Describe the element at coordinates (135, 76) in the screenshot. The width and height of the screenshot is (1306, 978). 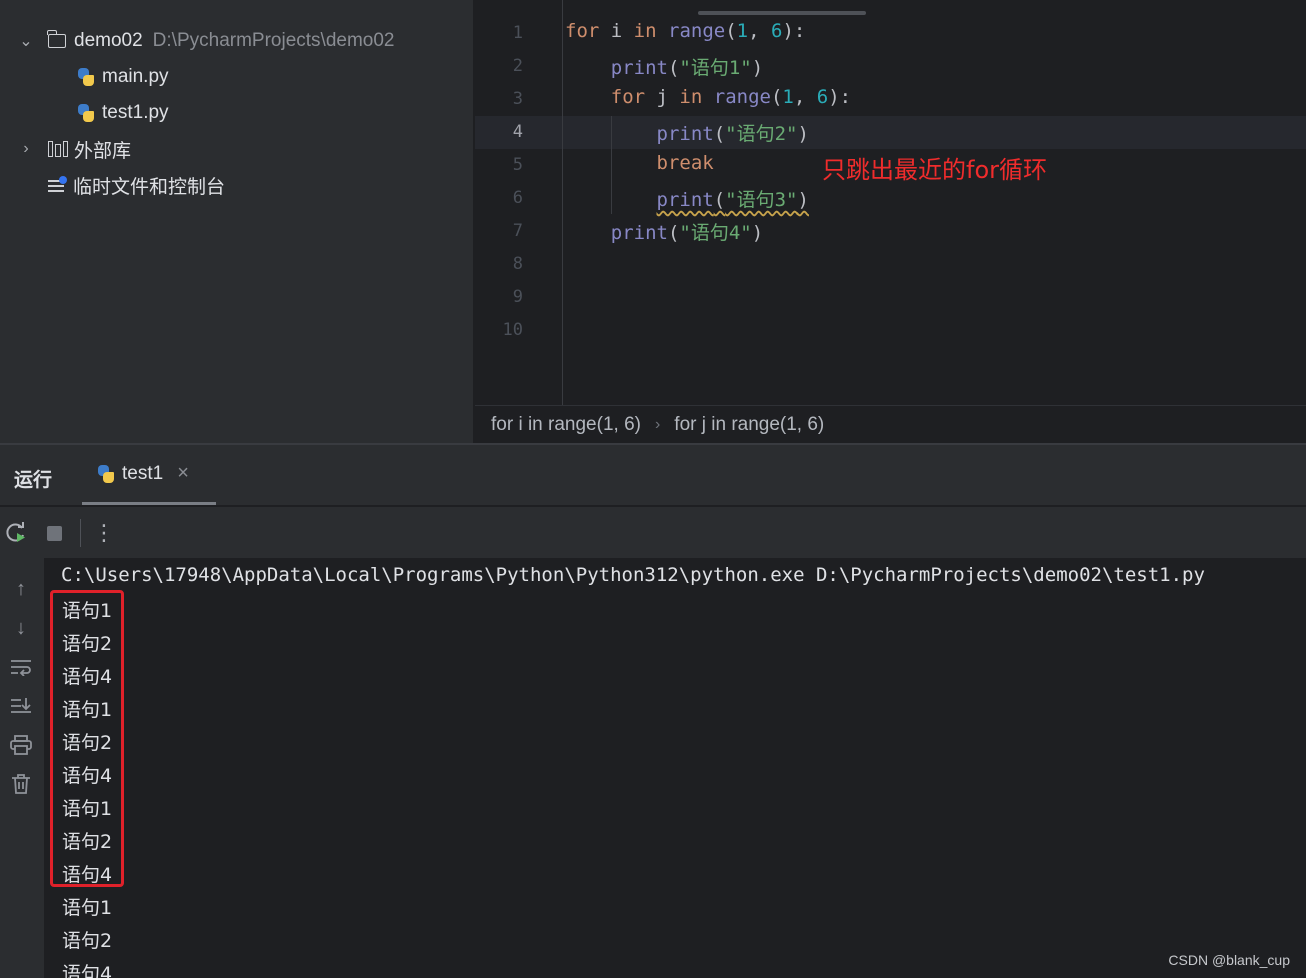
I see `tree-file-label: main.py` at that location.